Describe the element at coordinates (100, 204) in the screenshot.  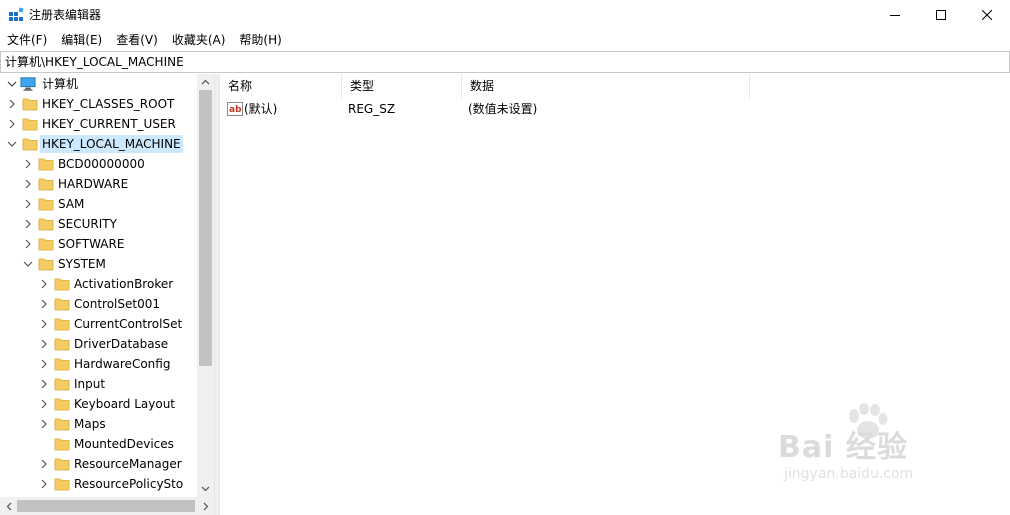
I see `tree-item: SAM` at that location.